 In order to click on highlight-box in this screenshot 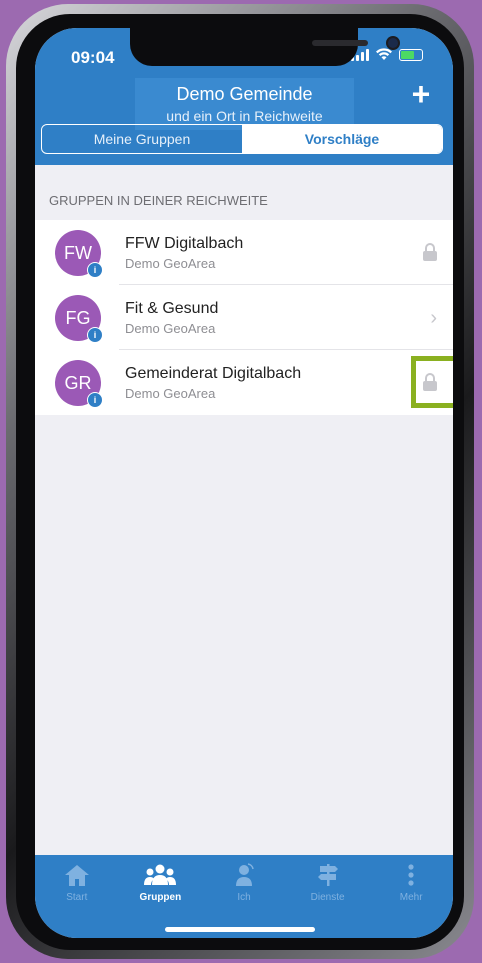, I will do `click(432, 382)`.